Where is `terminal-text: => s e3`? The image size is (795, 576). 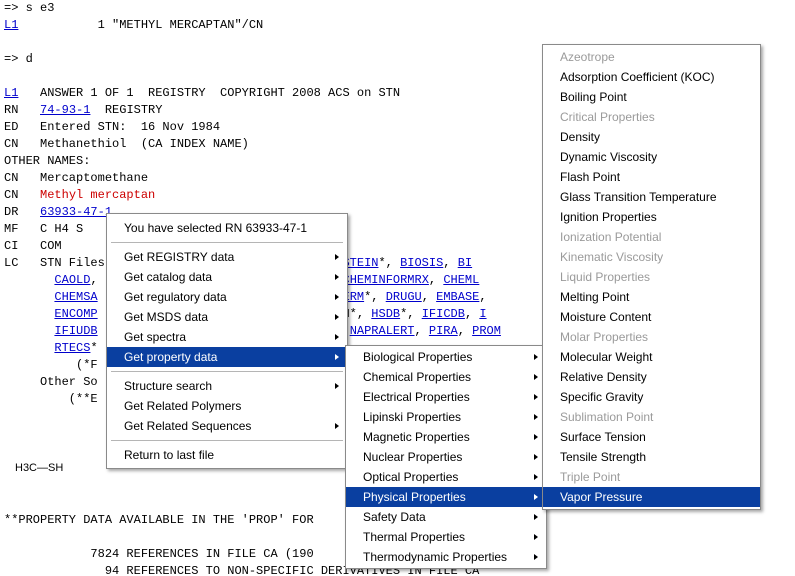 terminal-text: => s e3 is located at coordinates (29, 8).